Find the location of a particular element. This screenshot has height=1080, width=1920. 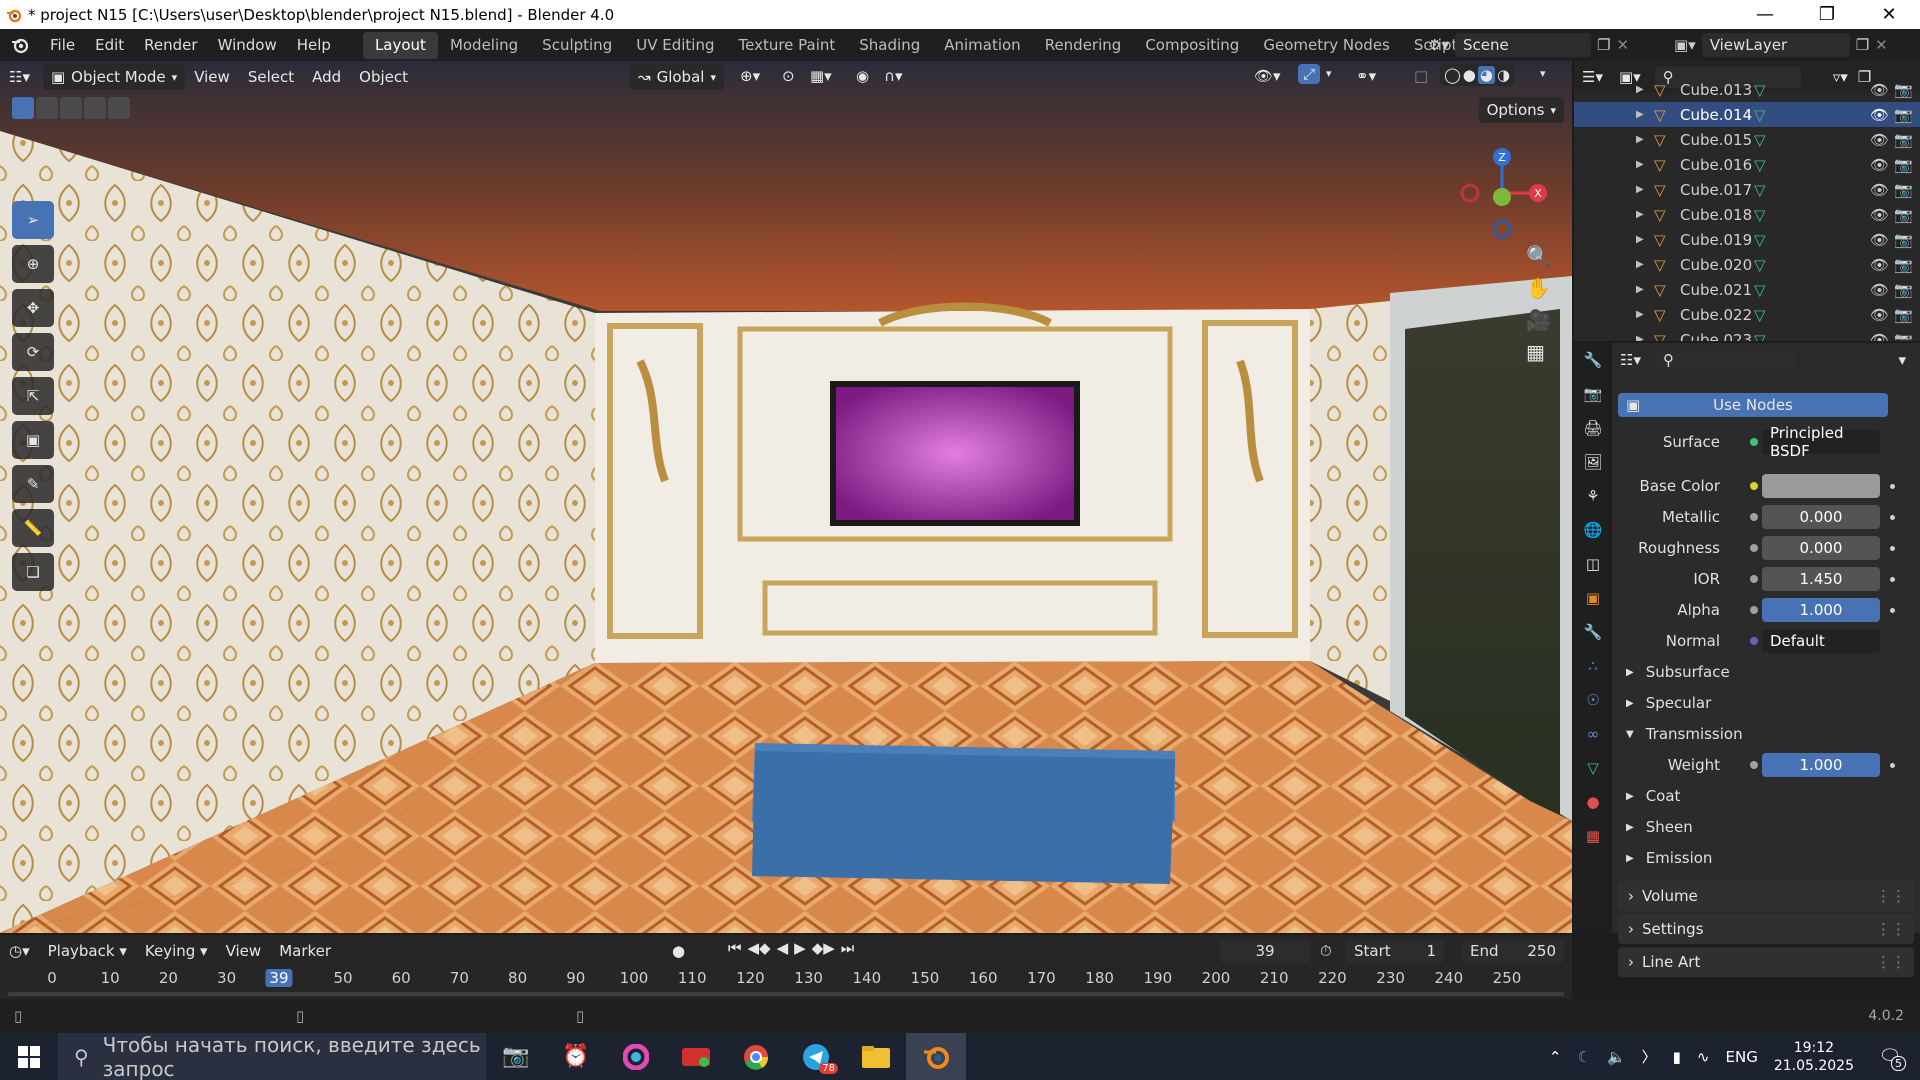

blender-menu-icon is located at coordinates (20, 45).